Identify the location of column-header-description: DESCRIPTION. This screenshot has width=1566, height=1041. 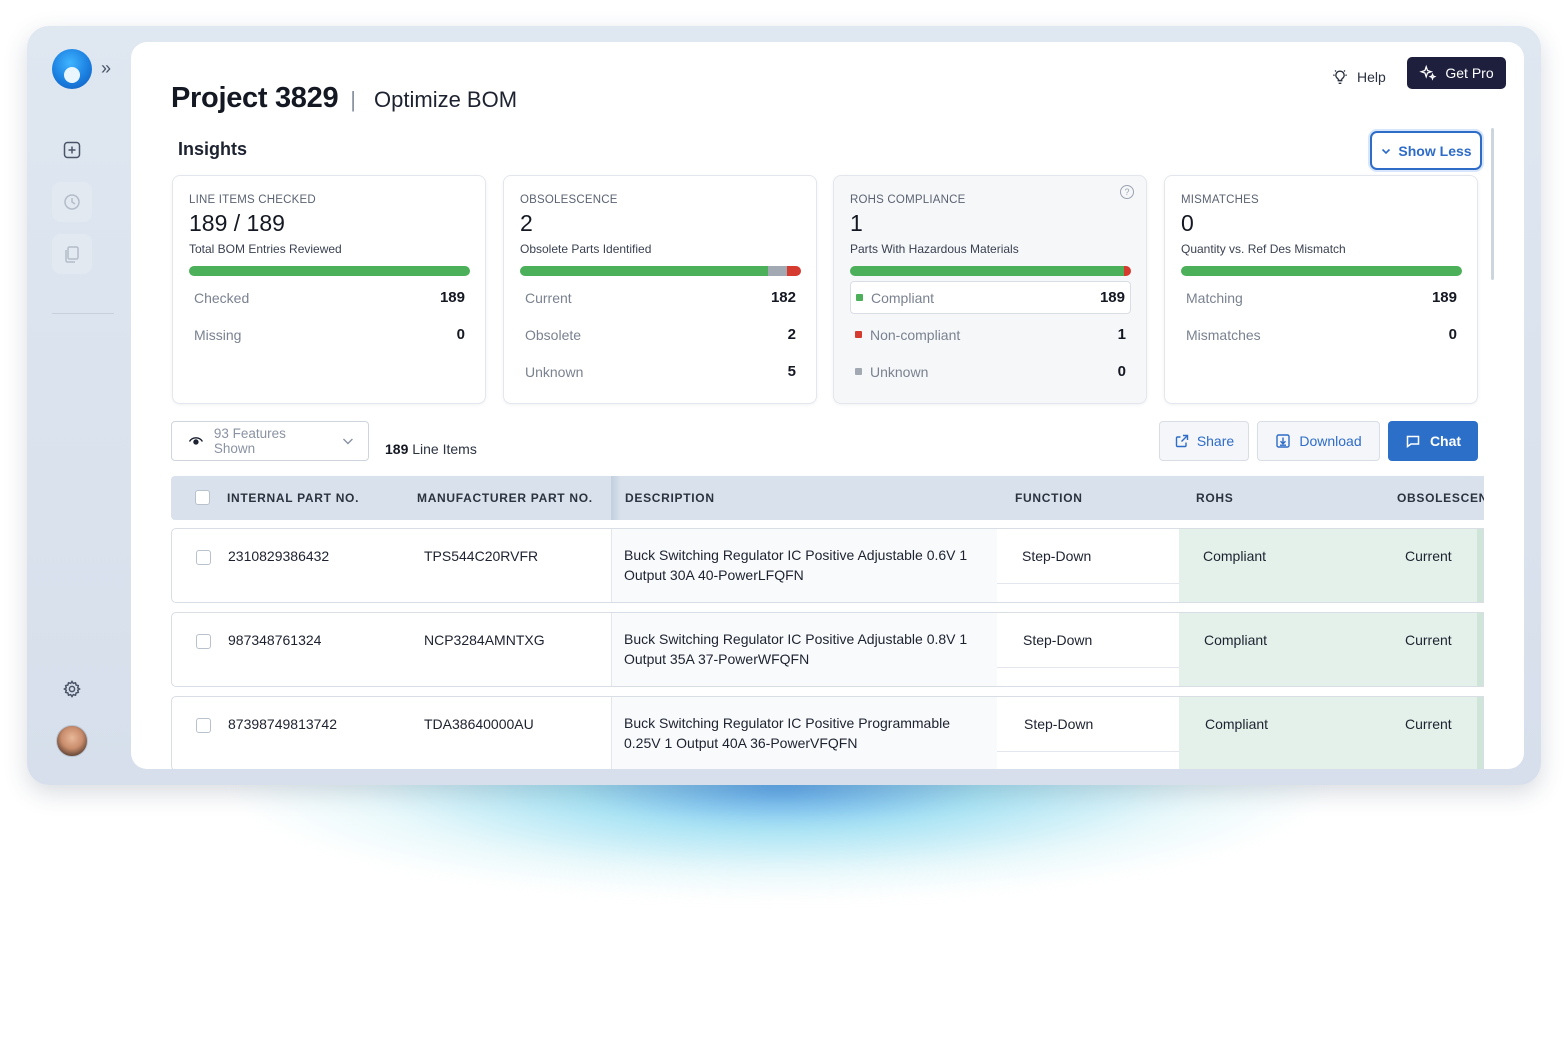
(670, 498).